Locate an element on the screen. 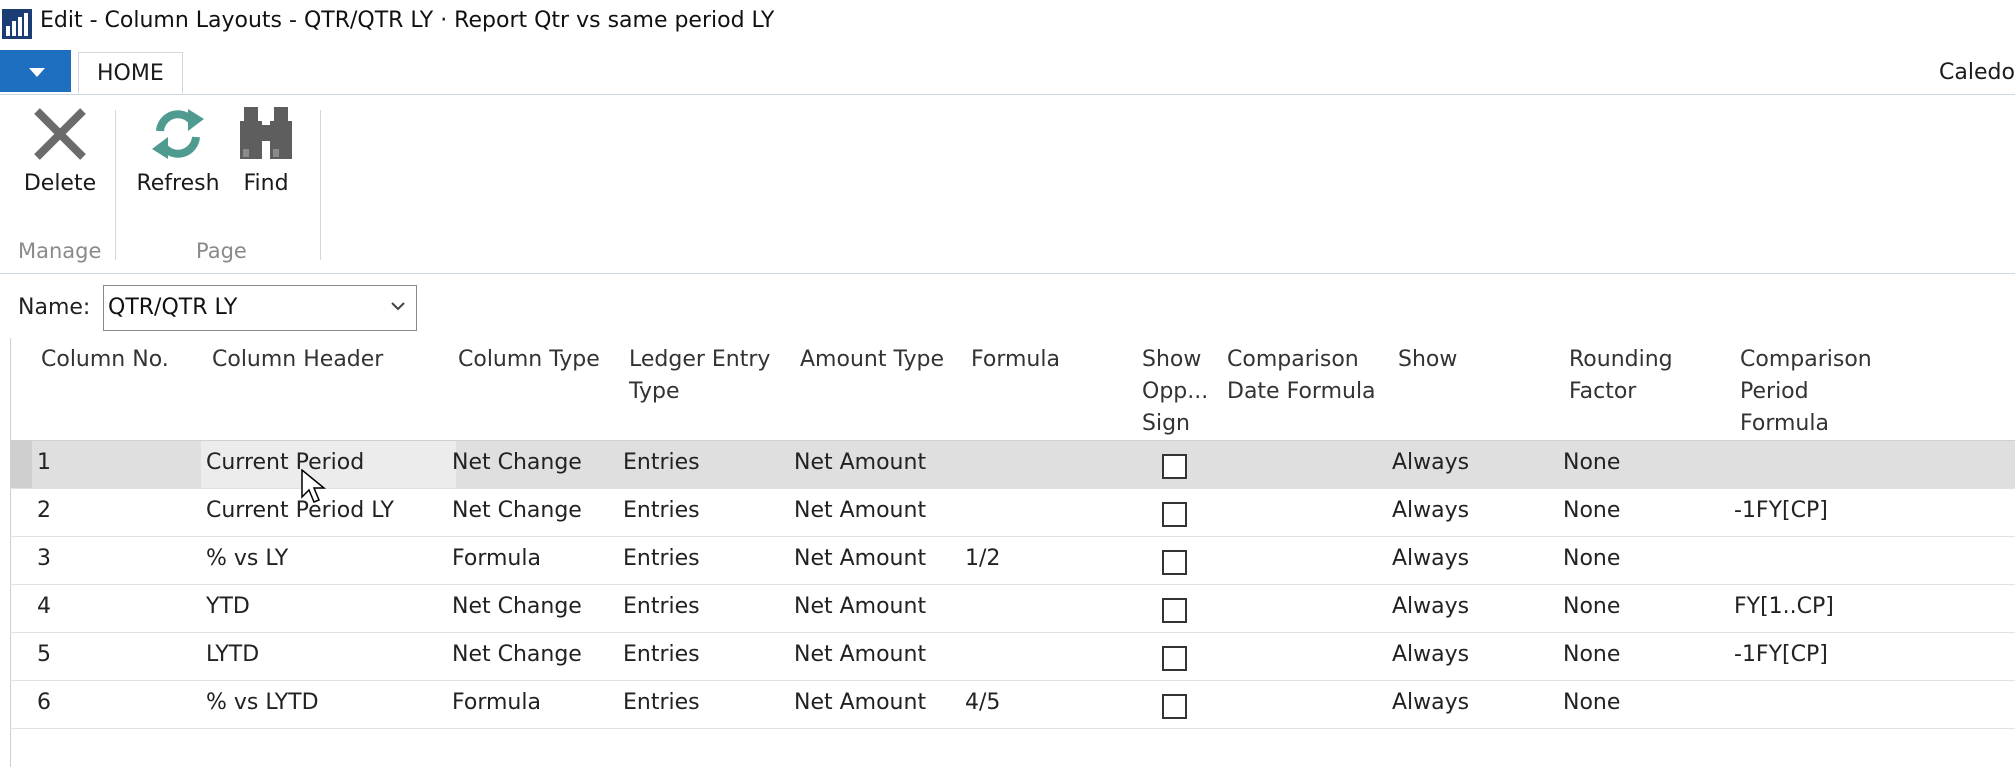 This screenshot has height=767, width=2015. row-selection-marker is located at coordinates (21, 465).